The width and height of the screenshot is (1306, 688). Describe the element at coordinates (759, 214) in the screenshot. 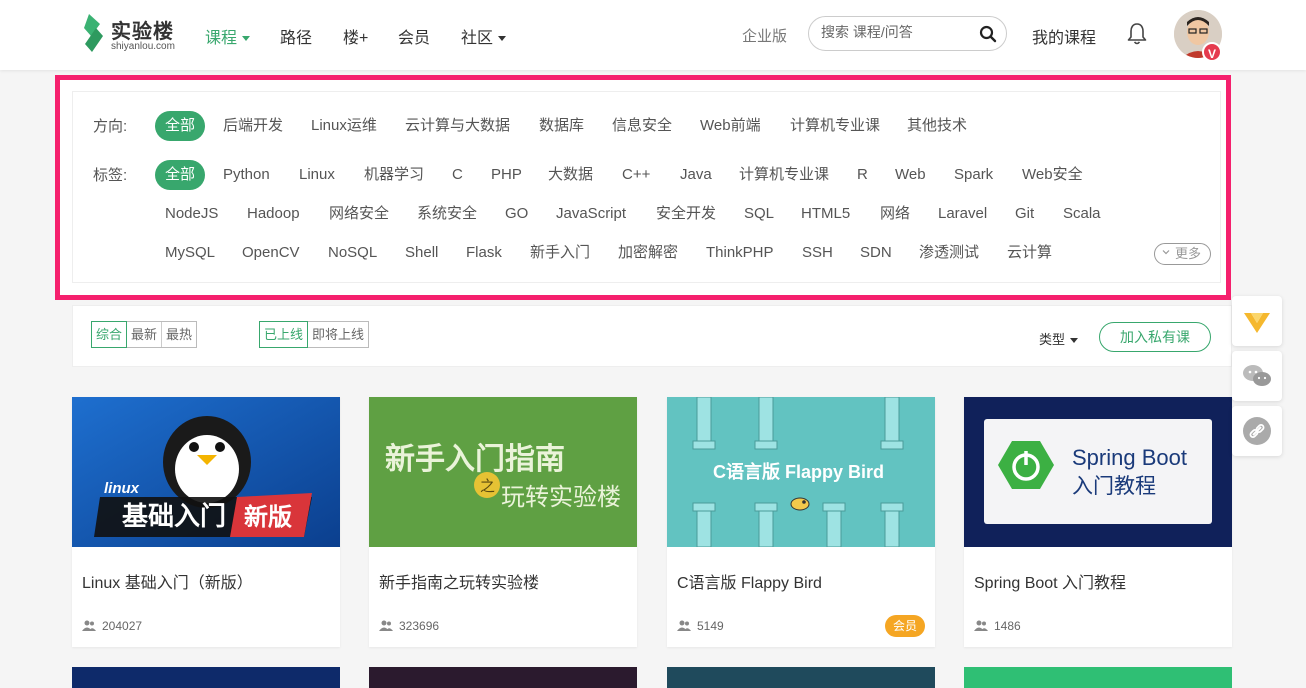

I see `tag-item: SQL` at that location.